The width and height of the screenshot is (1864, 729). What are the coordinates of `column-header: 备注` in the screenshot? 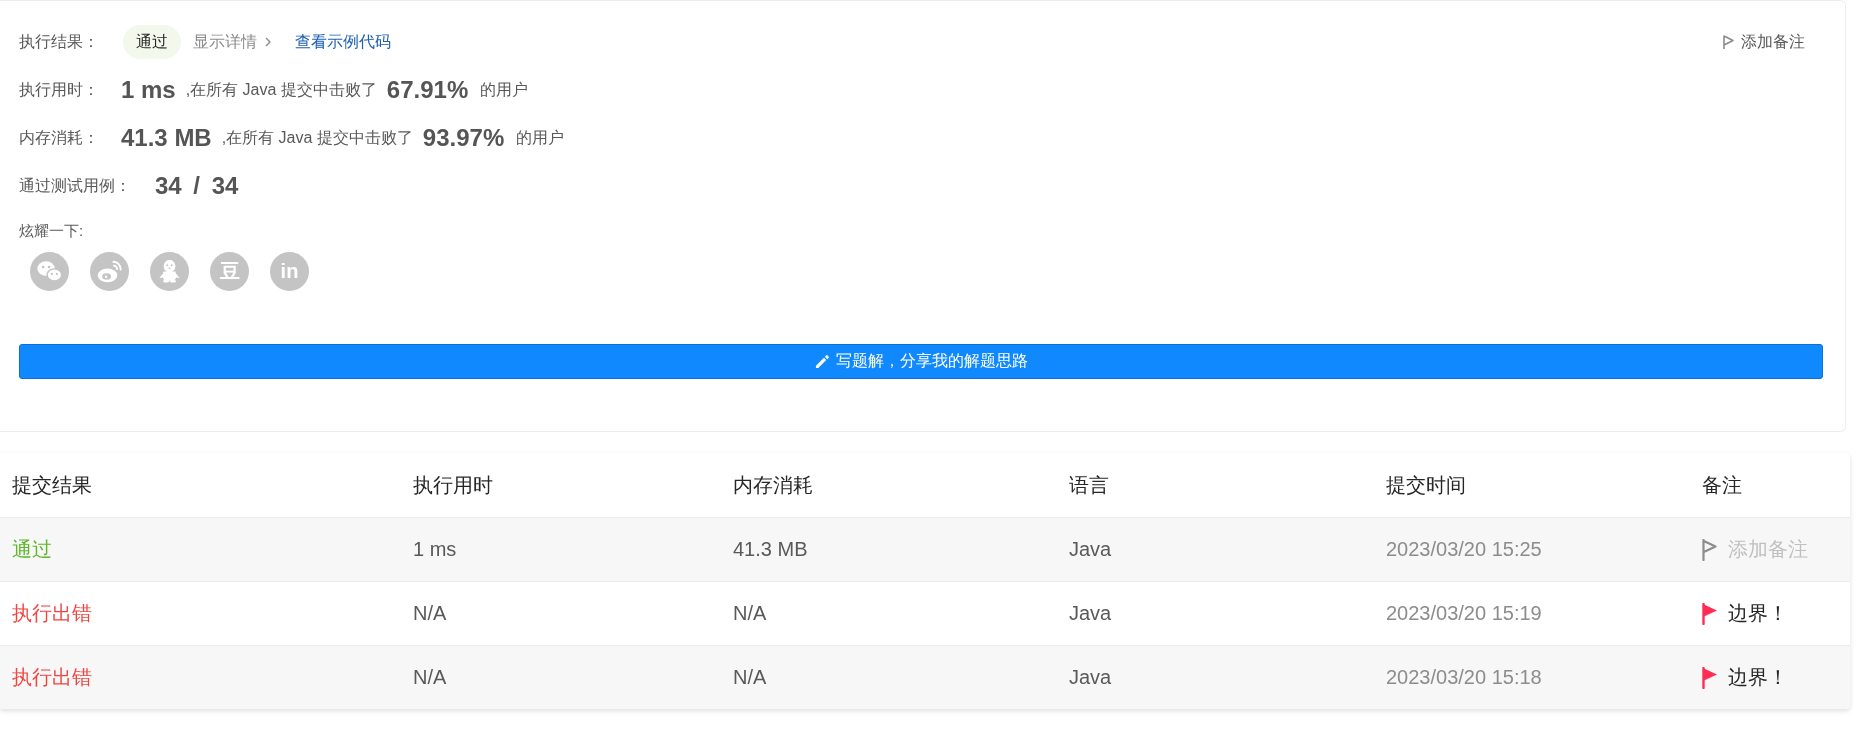 It's located at (1722, 485).